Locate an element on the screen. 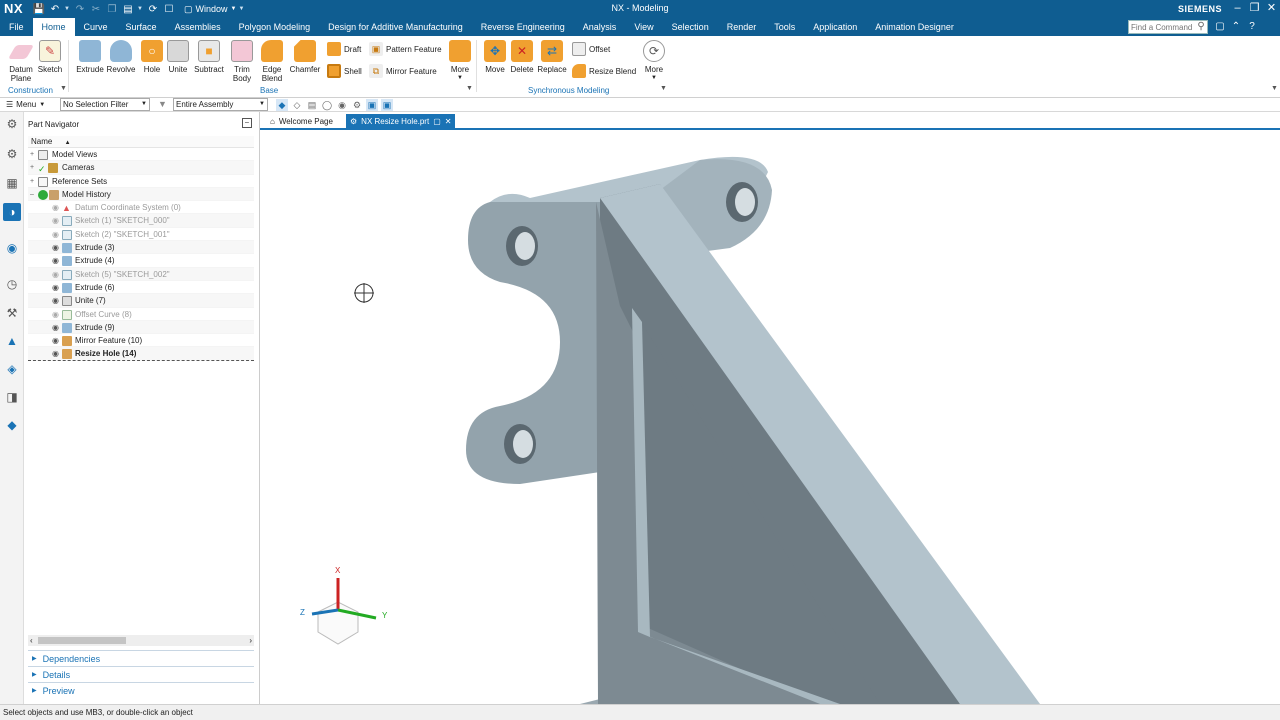  window-menu: ▢ Window ▼ is located at coordinates (210, 9).